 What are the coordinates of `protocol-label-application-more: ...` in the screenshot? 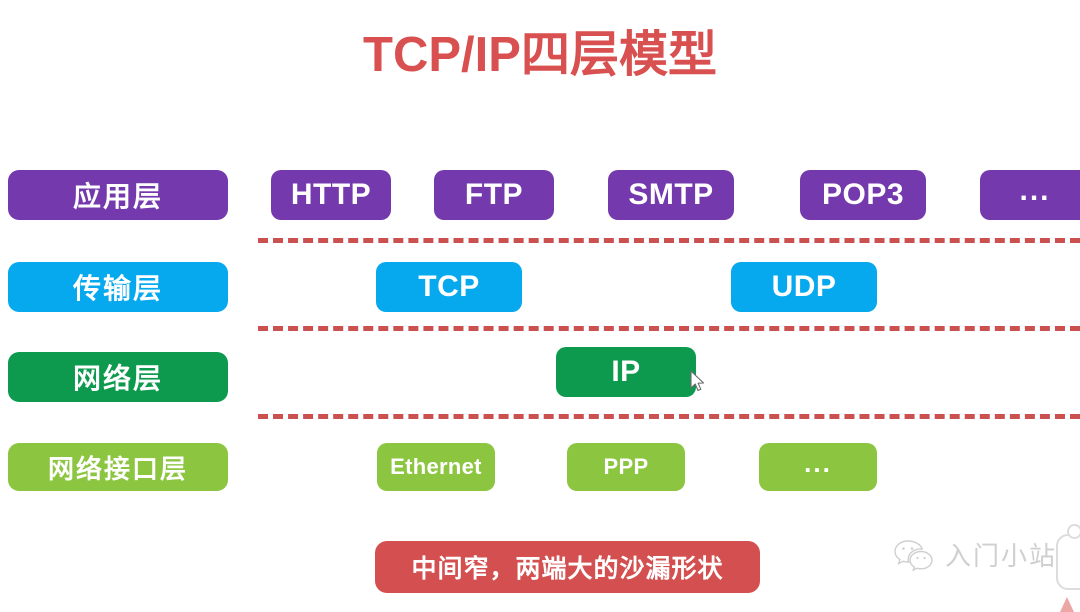 It's located at (1035, 190).